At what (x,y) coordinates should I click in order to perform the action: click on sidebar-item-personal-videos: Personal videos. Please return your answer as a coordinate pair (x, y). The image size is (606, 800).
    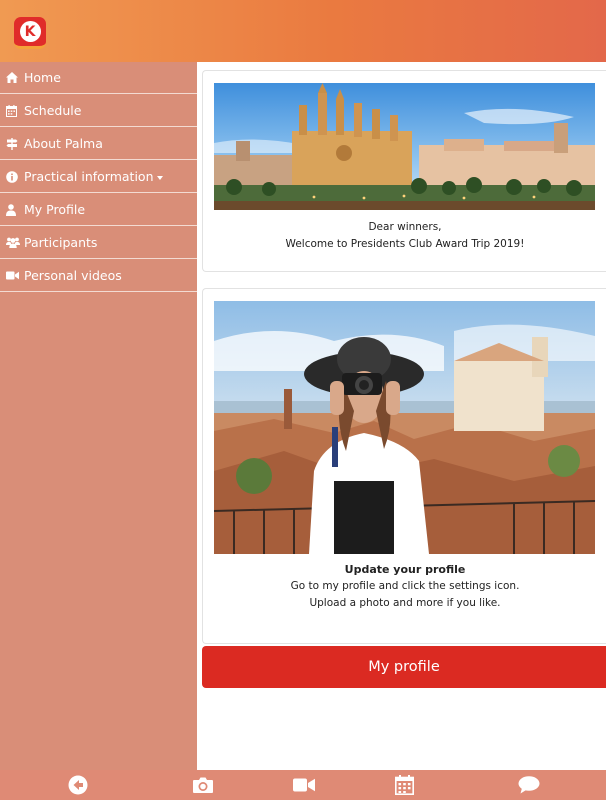
    Looking at the image, I should click on (98, 276).